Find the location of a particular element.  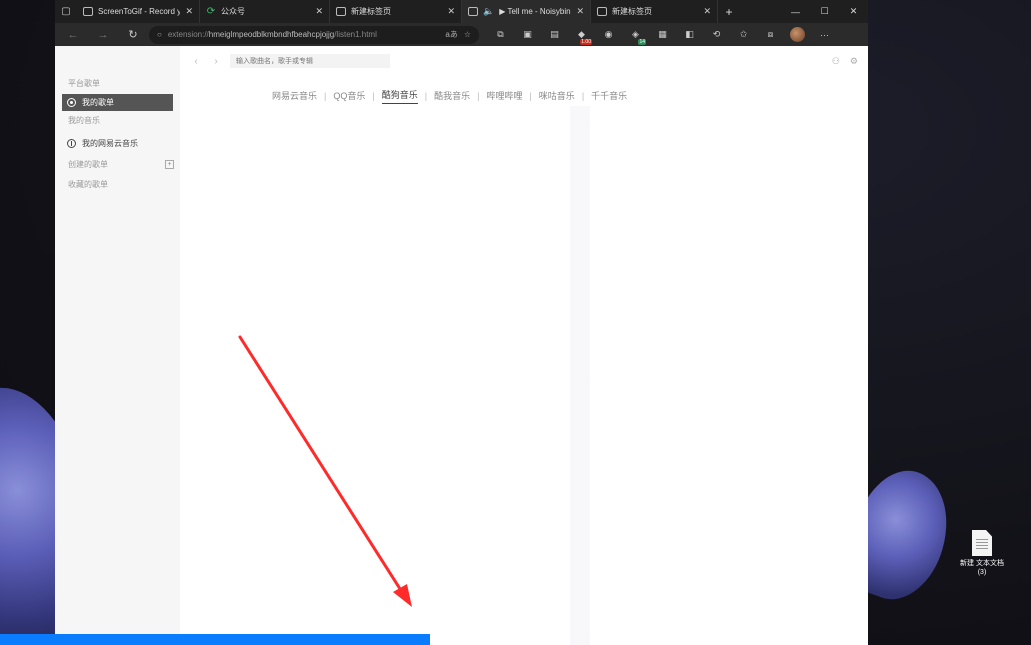

tab-tell-me: 🔈 ▶ Tell me - Noisybin ✕ is located at coordinates (526, 11).